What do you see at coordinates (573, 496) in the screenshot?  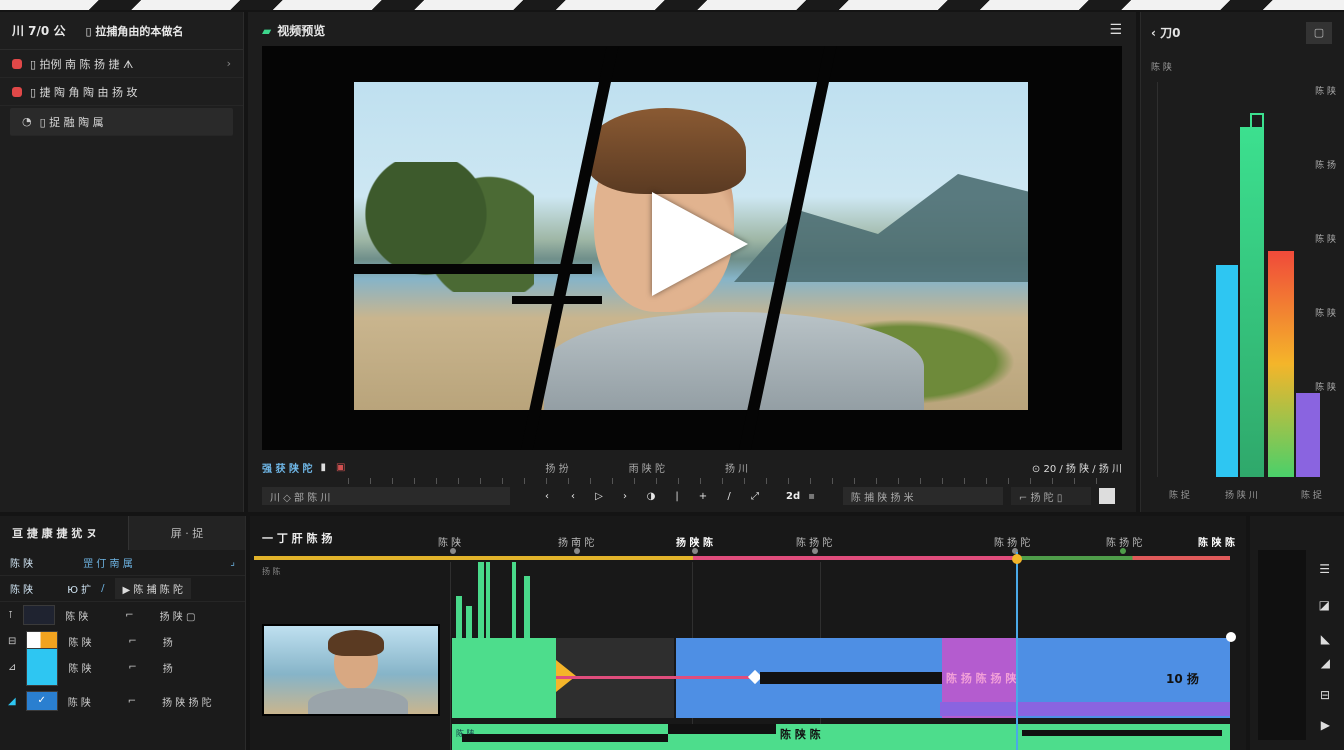 I see `step-back-icon: ‹` at bounding box center [573, 496].